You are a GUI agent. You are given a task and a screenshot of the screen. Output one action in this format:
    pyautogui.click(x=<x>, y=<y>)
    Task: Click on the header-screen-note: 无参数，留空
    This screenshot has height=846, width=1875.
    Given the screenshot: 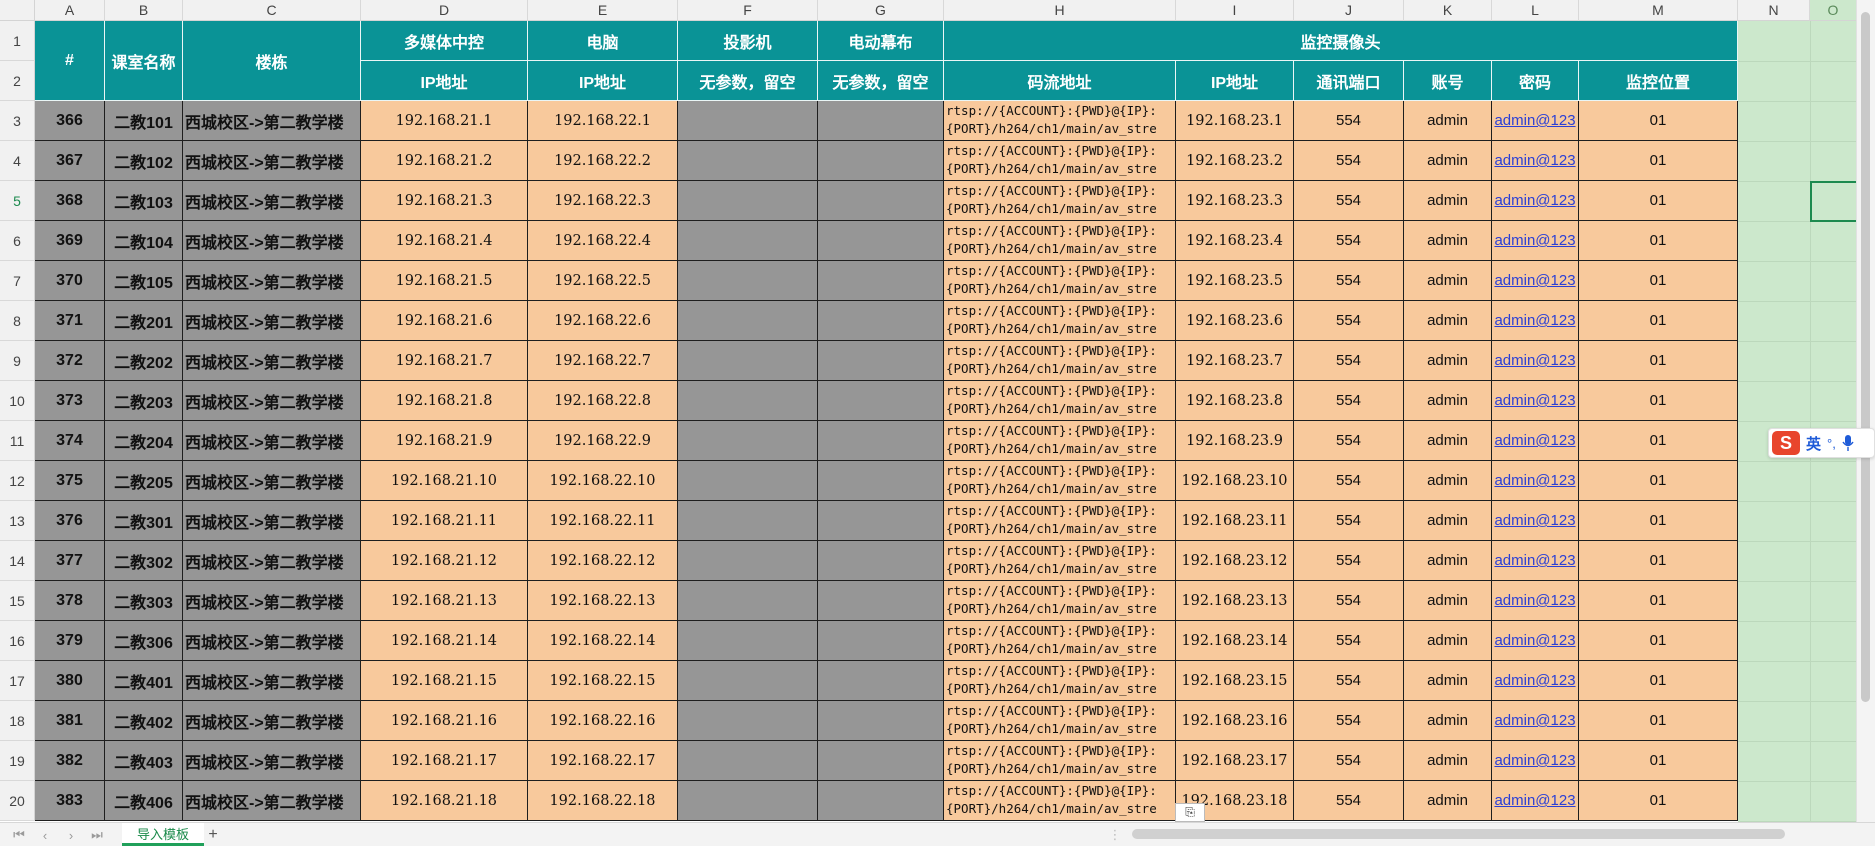 What is the action you would take?
    pyautogui.click(x=881, y=81)
    